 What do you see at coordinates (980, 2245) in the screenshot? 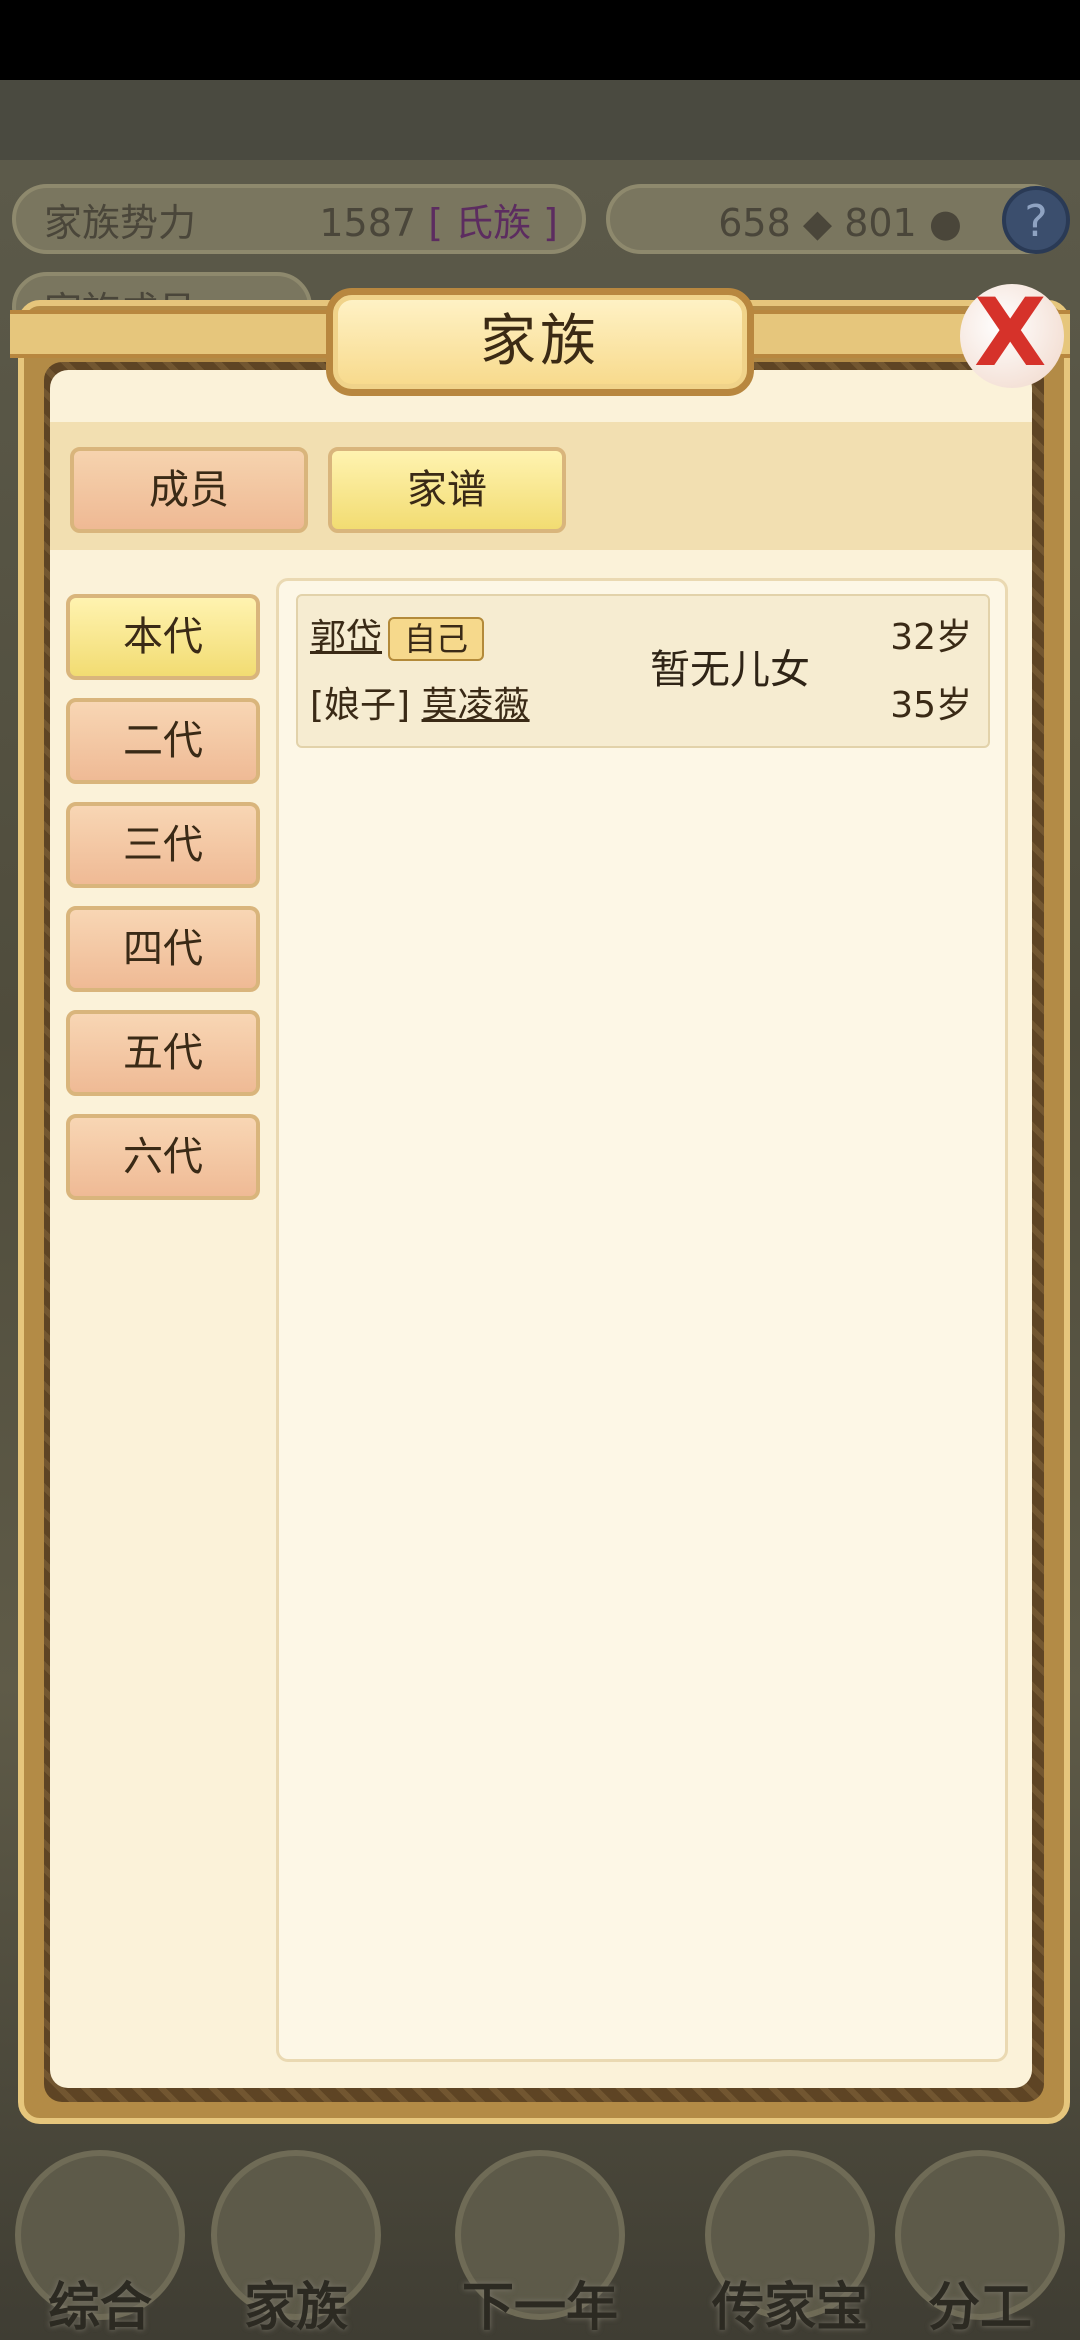
I see `nav-work: 分工` at bounding box center [980, 2245].